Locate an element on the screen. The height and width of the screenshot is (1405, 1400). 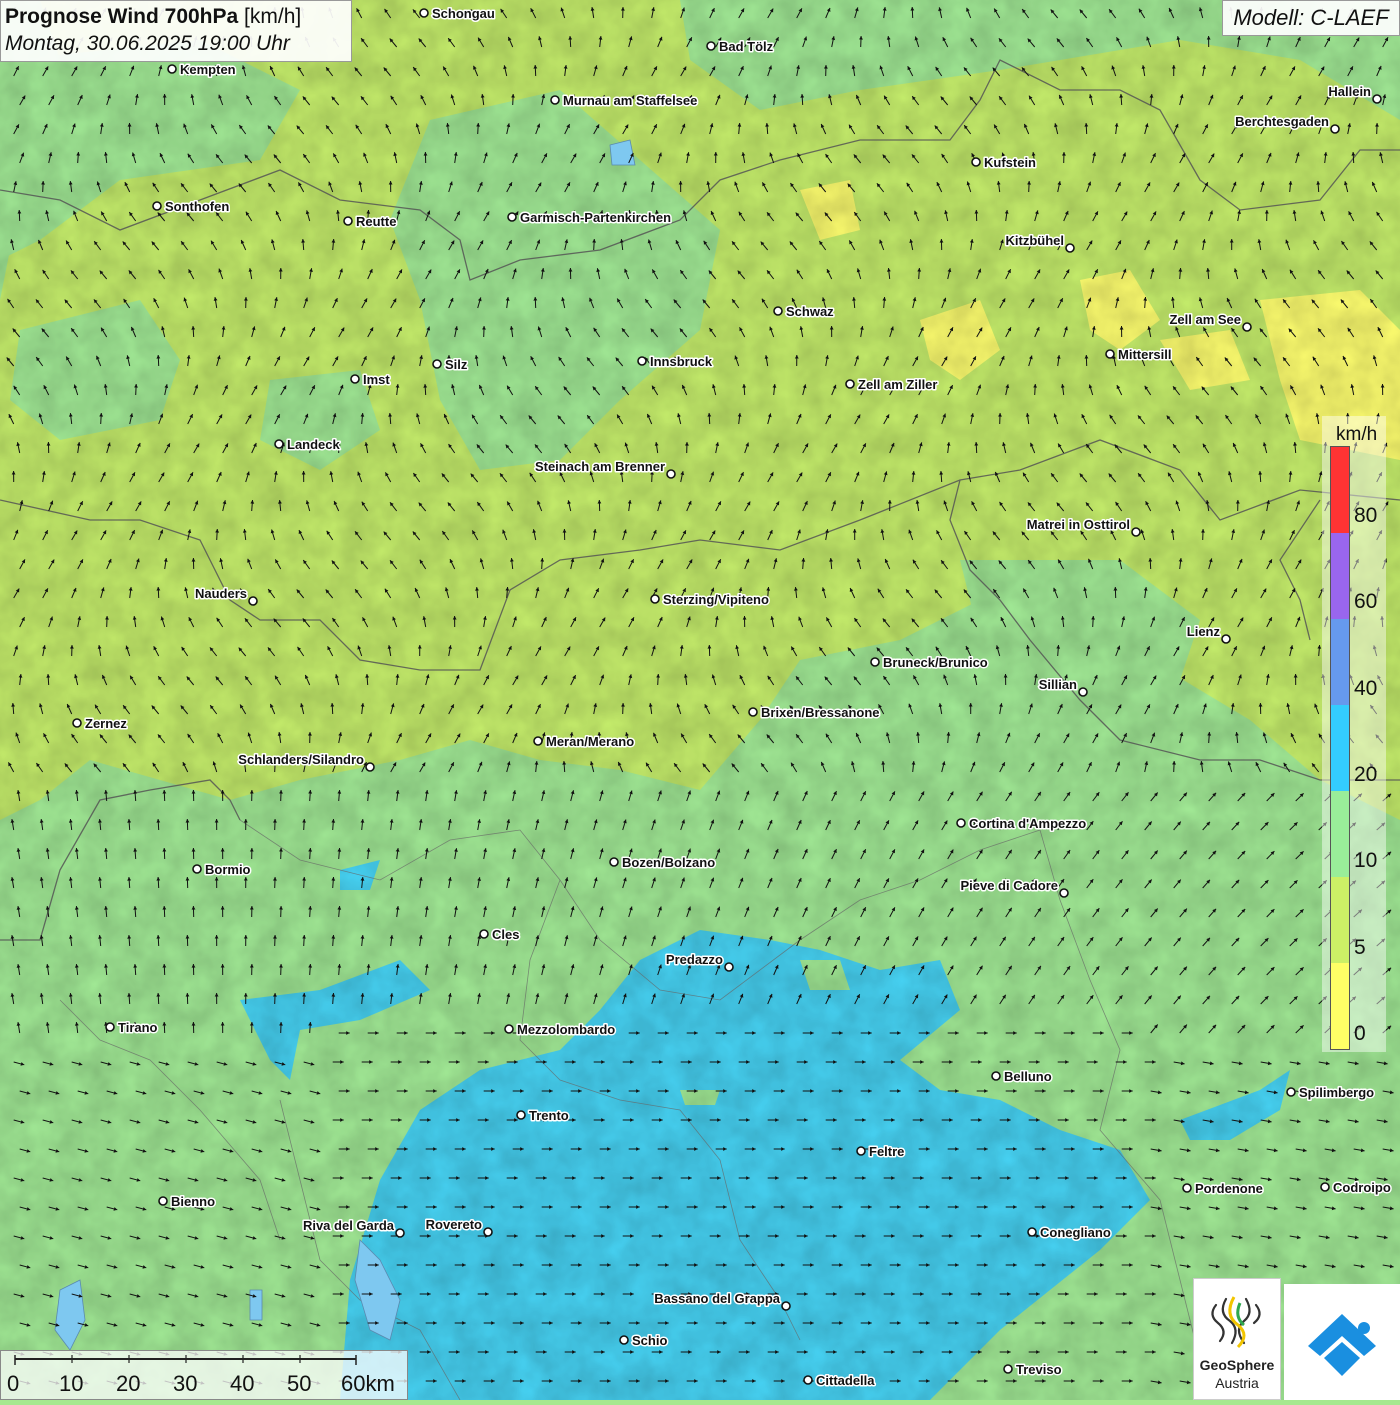
city-marker: Garmisch-Partenkirchen is located at coordinates (589, 217).